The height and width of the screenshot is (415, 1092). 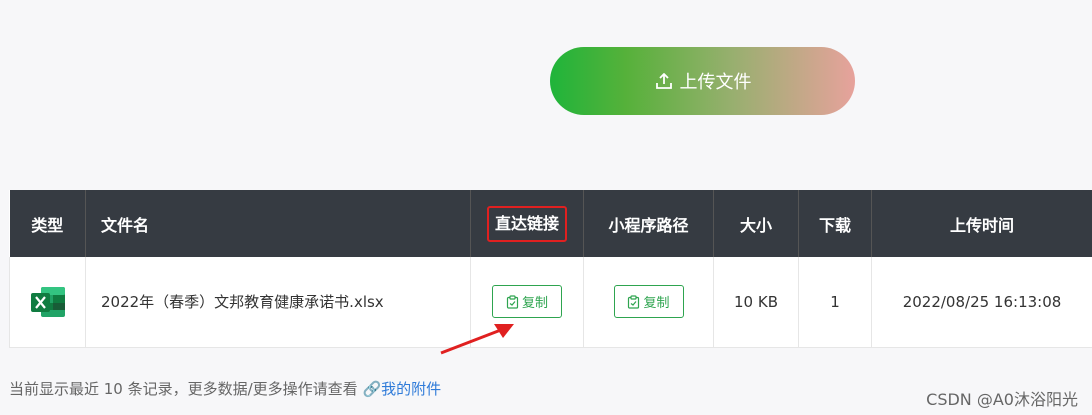 What do you see at coordinates (981, 223) in the screenshot?
I see `header-upload-time: 上传时间` at bounding box center [981, 223].